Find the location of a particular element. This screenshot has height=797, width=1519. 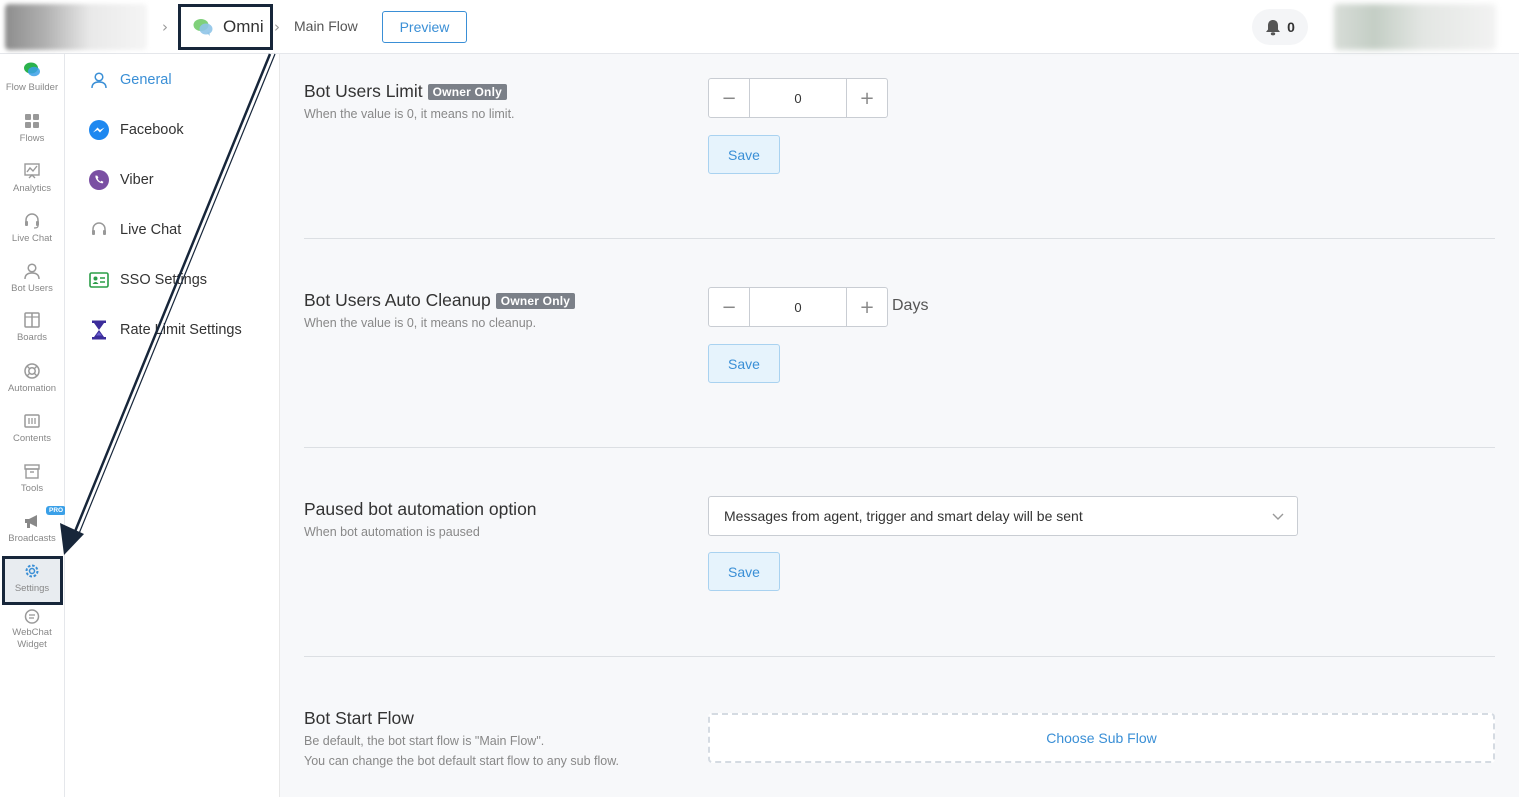

paused-automation-title: Paused bot automation option is located at coordinates (420, 509).